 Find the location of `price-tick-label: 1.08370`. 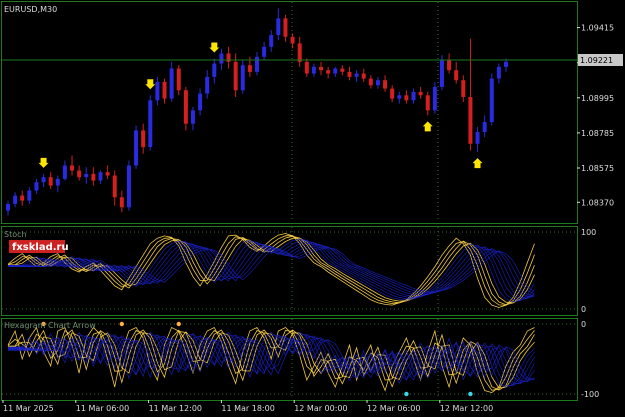

price-tick-label: 1.08370 is located at coordinates (597, 202).